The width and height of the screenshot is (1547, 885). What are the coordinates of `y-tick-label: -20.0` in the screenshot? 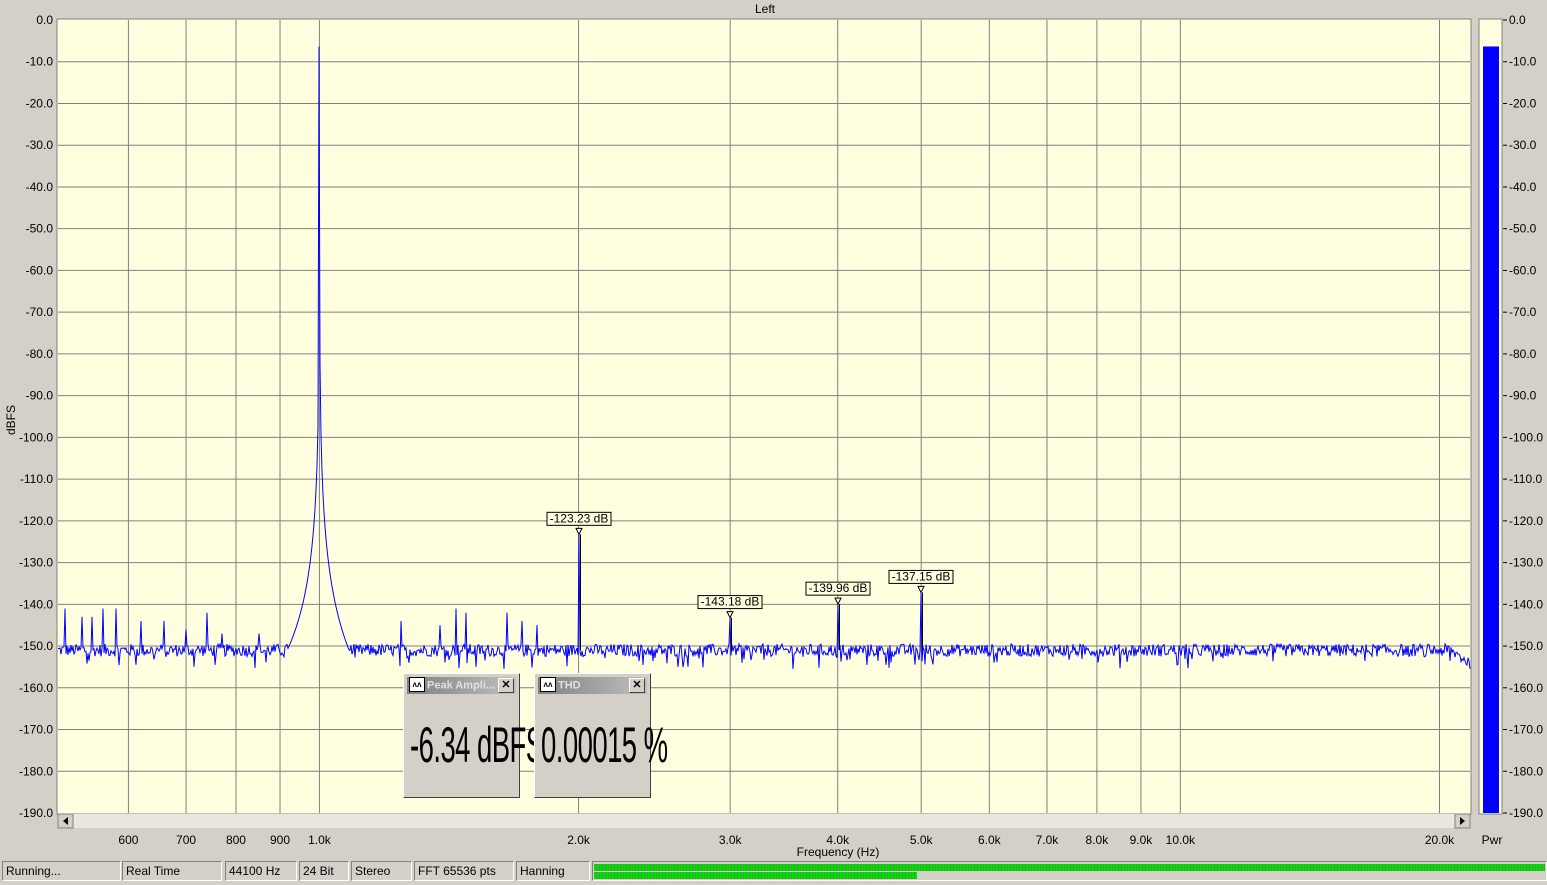 It's located at (40, 103).